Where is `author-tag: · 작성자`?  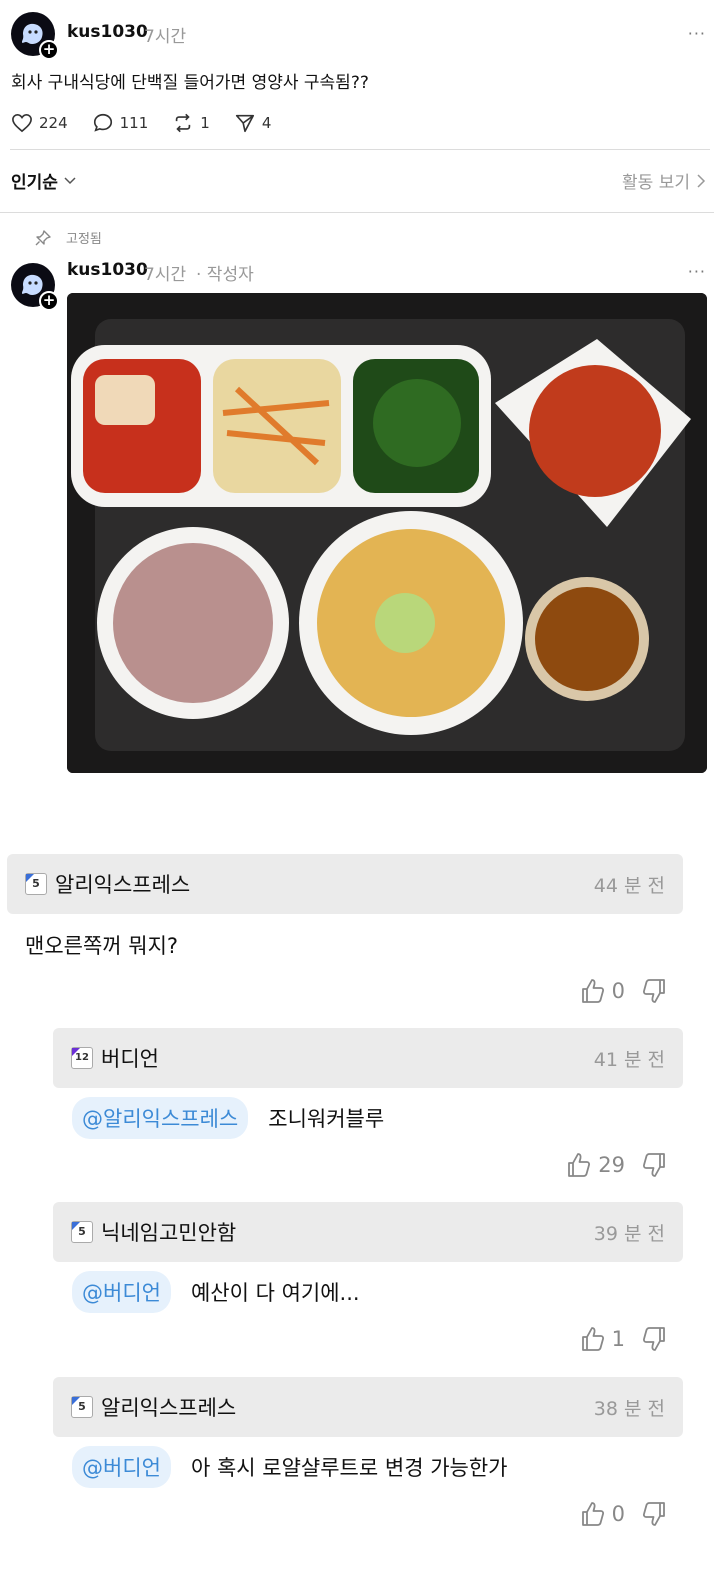 author-tag: · 작성자 is located at coordinates (225, 275).